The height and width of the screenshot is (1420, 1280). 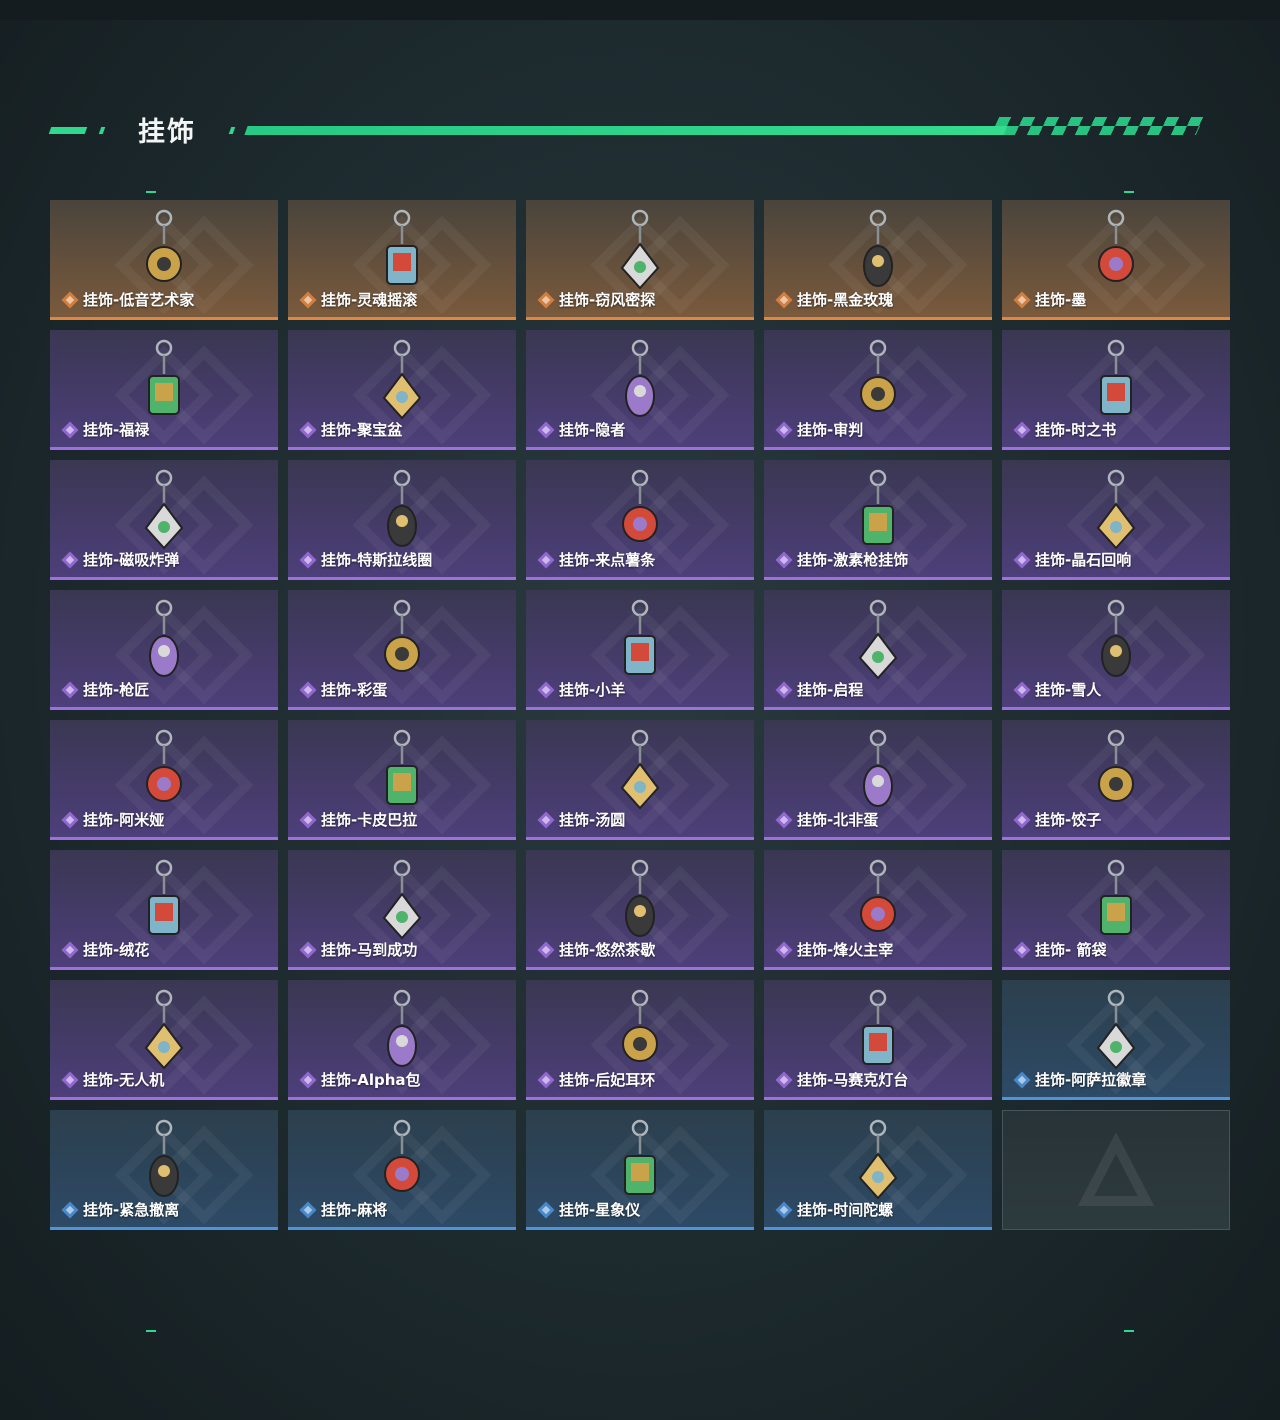 I want to click on item-name: 挂饰-福禄, so click(x=116, y=430).